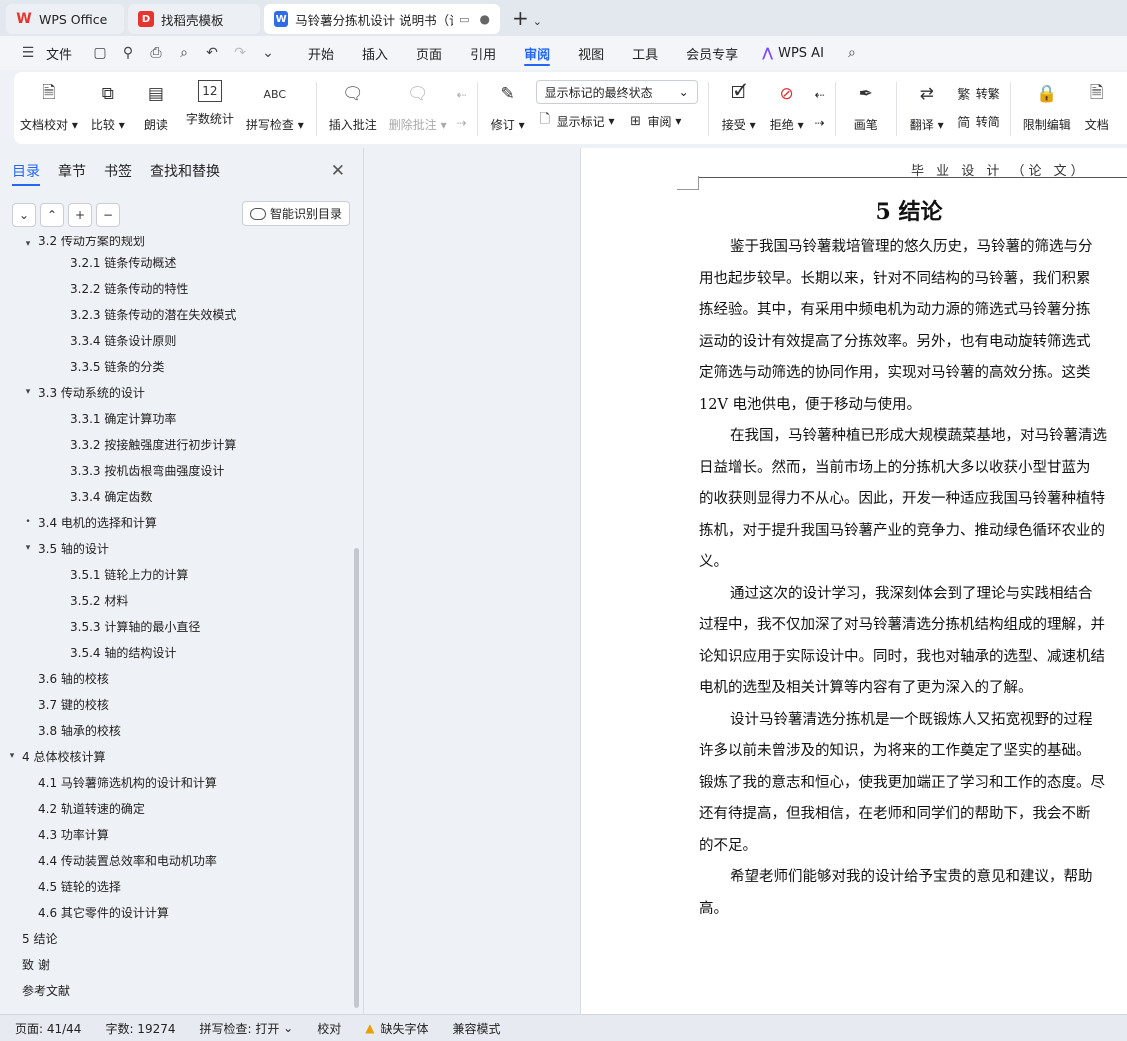  What do you see at coordinates (382, 19) in the screenshot?
I see `tab-current-document: W 马铃薯分拣机设计 说明书（论... ▭ ●` at bounding box center [382, 19].